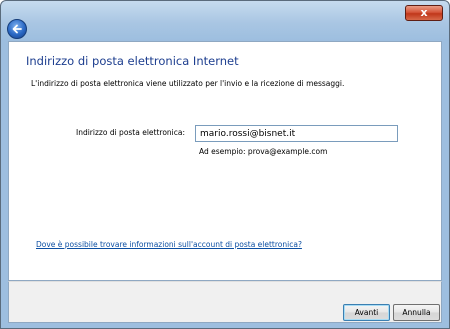  What do you see at coordinates (132, 61) in the screenshot?
I see `page-title: Indirizzo di posta elettronica Internet` at bounding box center [132, 61].